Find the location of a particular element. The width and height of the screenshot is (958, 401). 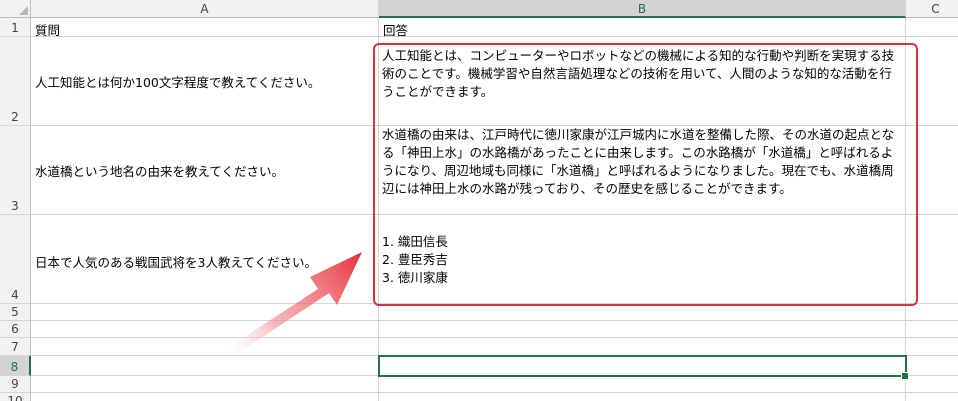

column-header-a: A is located at coordinates (205, 9).